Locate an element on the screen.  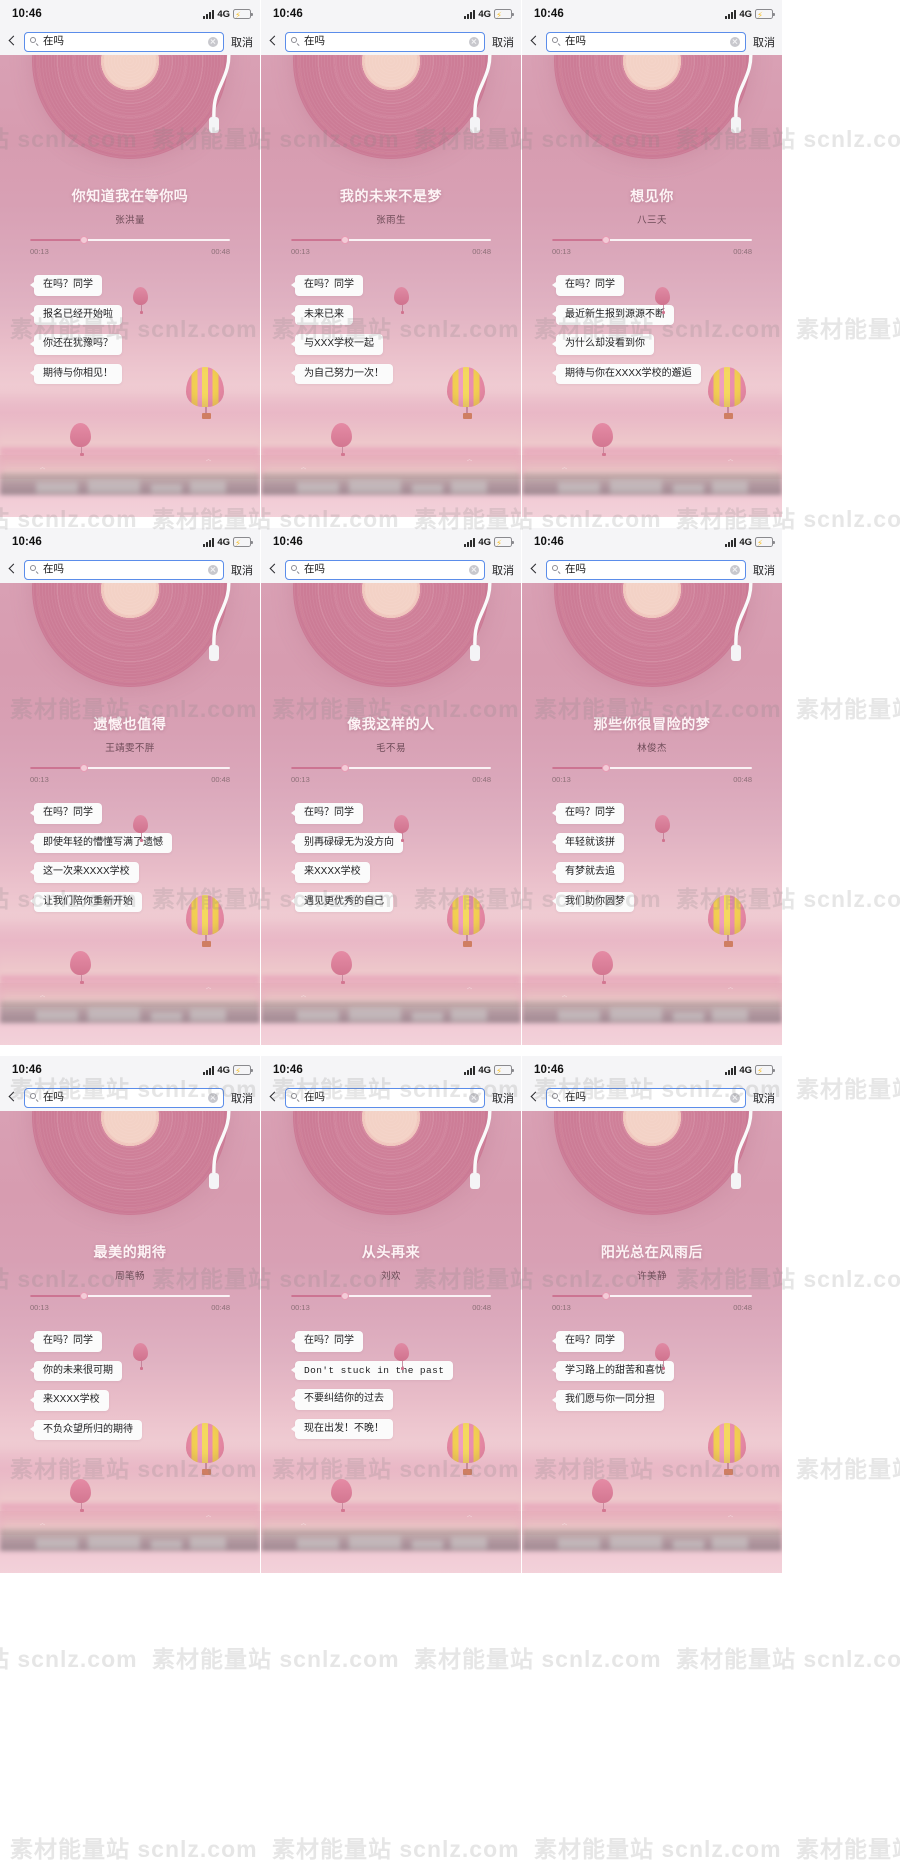
song-title: 像我这样的人 is located at coordinates (391, 724).